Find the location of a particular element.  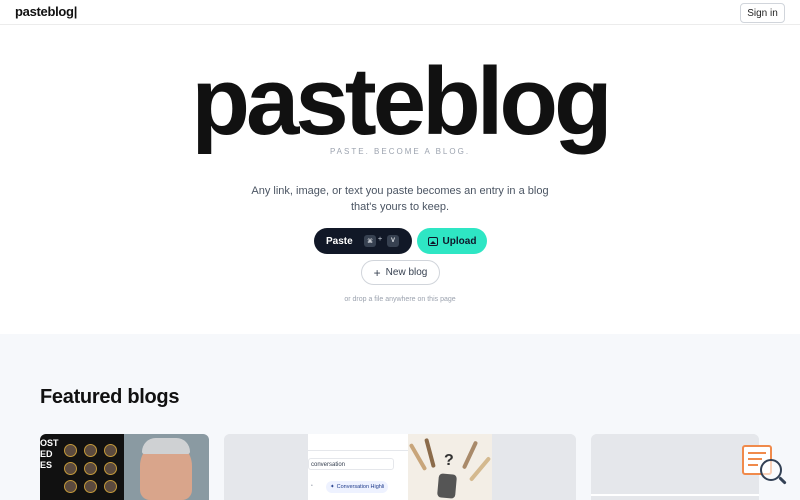

card-thumbnail-text: OST ED ES is located at coordinates (49, 454).